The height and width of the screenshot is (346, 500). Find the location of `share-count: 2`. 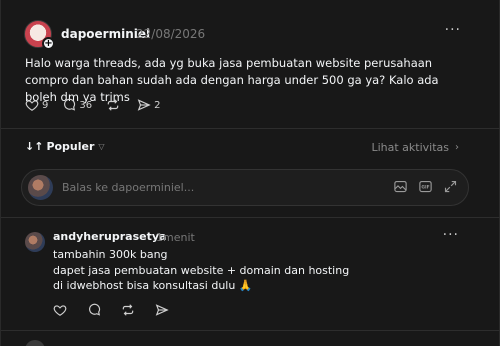

share-count: 2 is located at coordinates (157, 105).